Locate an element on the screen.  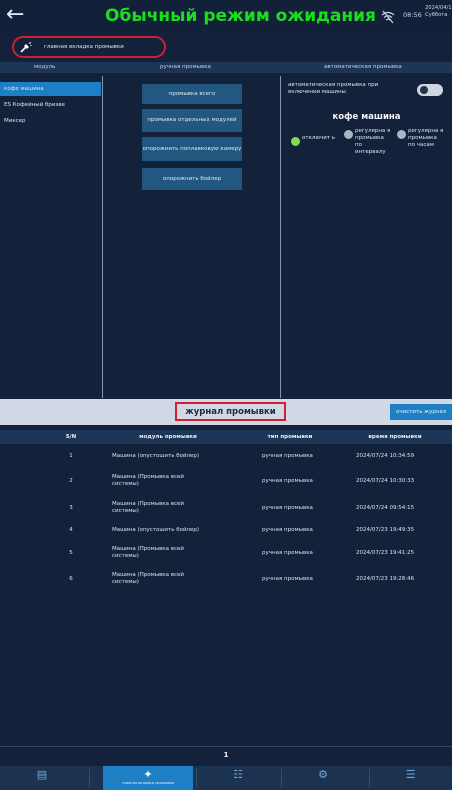
col-time: время промывки is located at coordinates (395, 437).